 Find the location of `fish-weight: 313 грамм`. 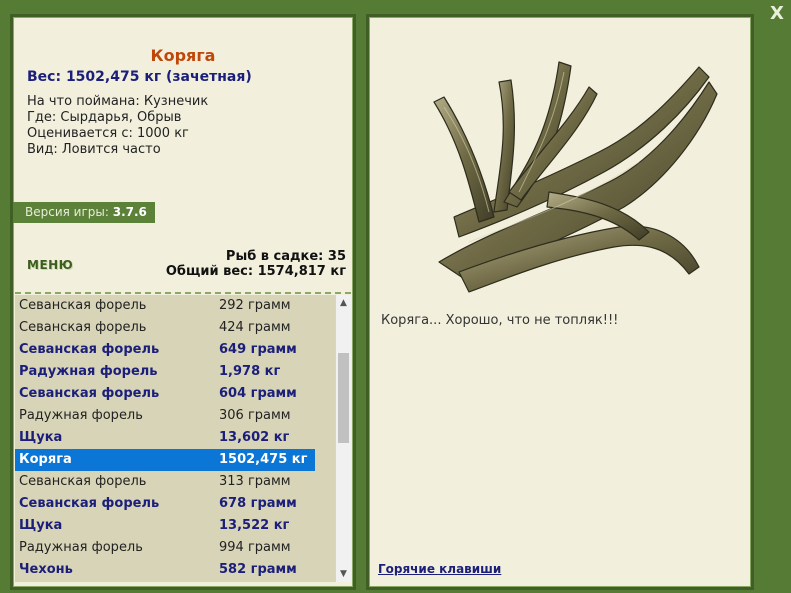

fish-weight: 313 грамм is located at coordinates (255, 481).